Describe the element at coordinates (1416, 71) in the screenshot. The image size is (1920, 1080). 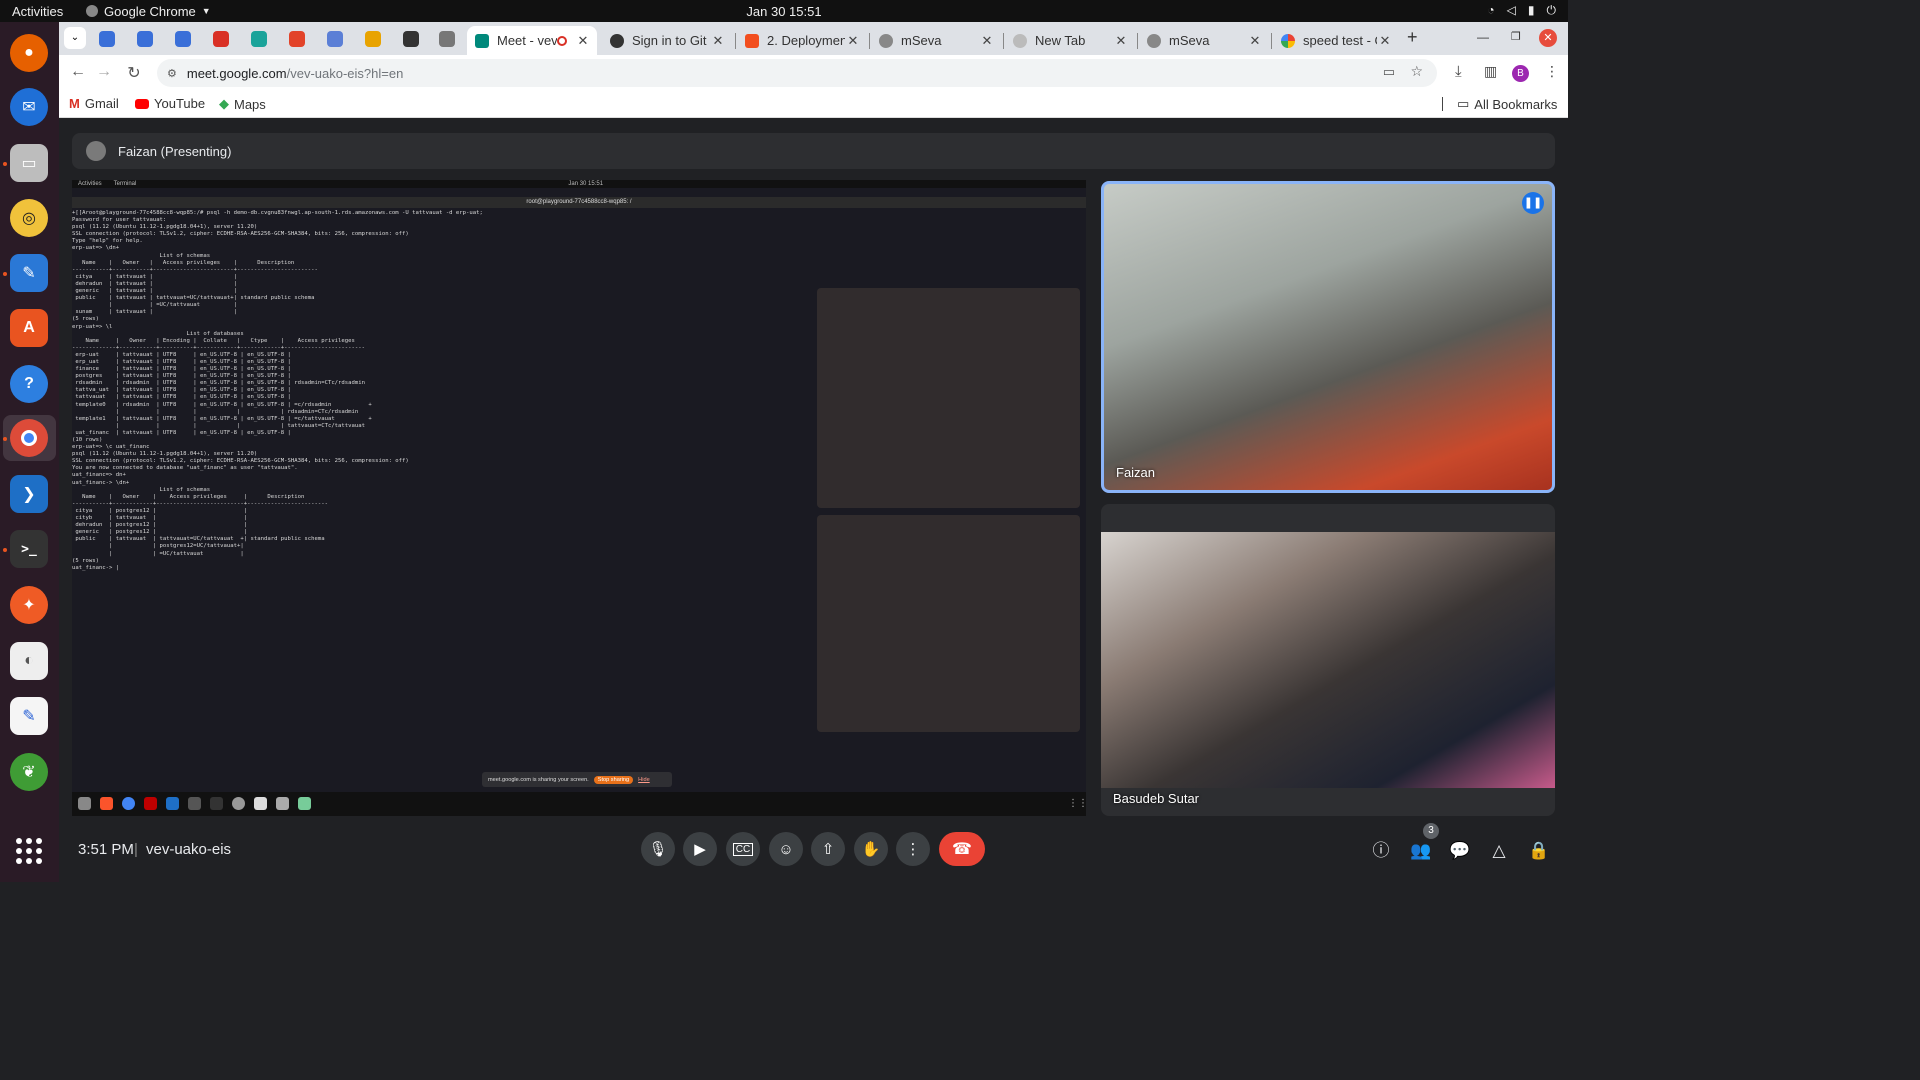
I see `bookmark-star-icon: ☆` at that location.